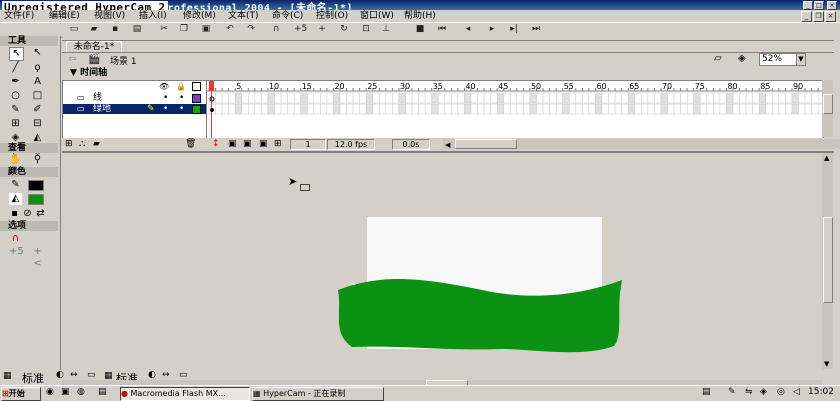 Image resolution: width=840 pixels, height=401 pixels. What do you see at coordinates (232, 144) in the screenshot?
I see `onion-skin-icon: ▣` at bounding box center [232, 144].